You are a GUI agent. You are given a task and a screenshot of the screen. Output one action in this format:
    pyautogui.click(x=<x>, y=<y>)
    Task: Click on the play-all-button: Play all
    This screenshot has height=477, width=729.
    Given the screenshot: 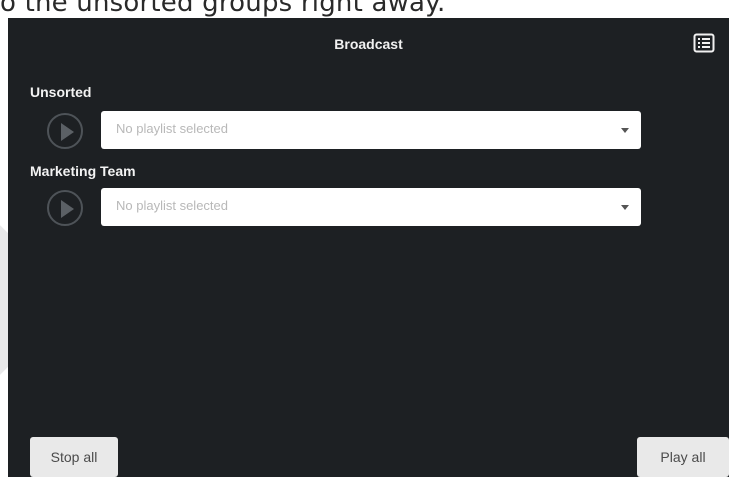 What is the action you would take?
    pyautogui.click(x=683, y=457)
    